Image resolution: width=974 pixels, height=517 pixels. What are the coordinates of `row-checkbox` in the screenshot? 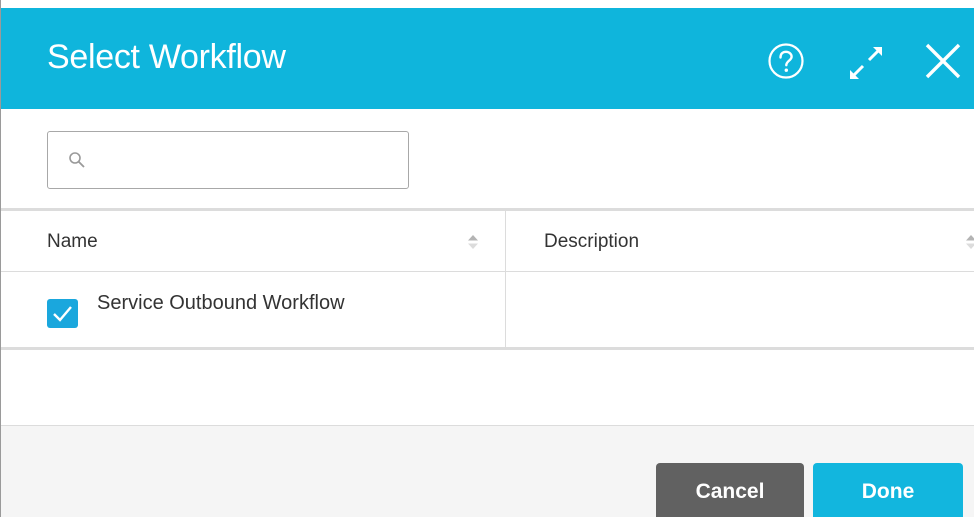 It's located at (62, 313).